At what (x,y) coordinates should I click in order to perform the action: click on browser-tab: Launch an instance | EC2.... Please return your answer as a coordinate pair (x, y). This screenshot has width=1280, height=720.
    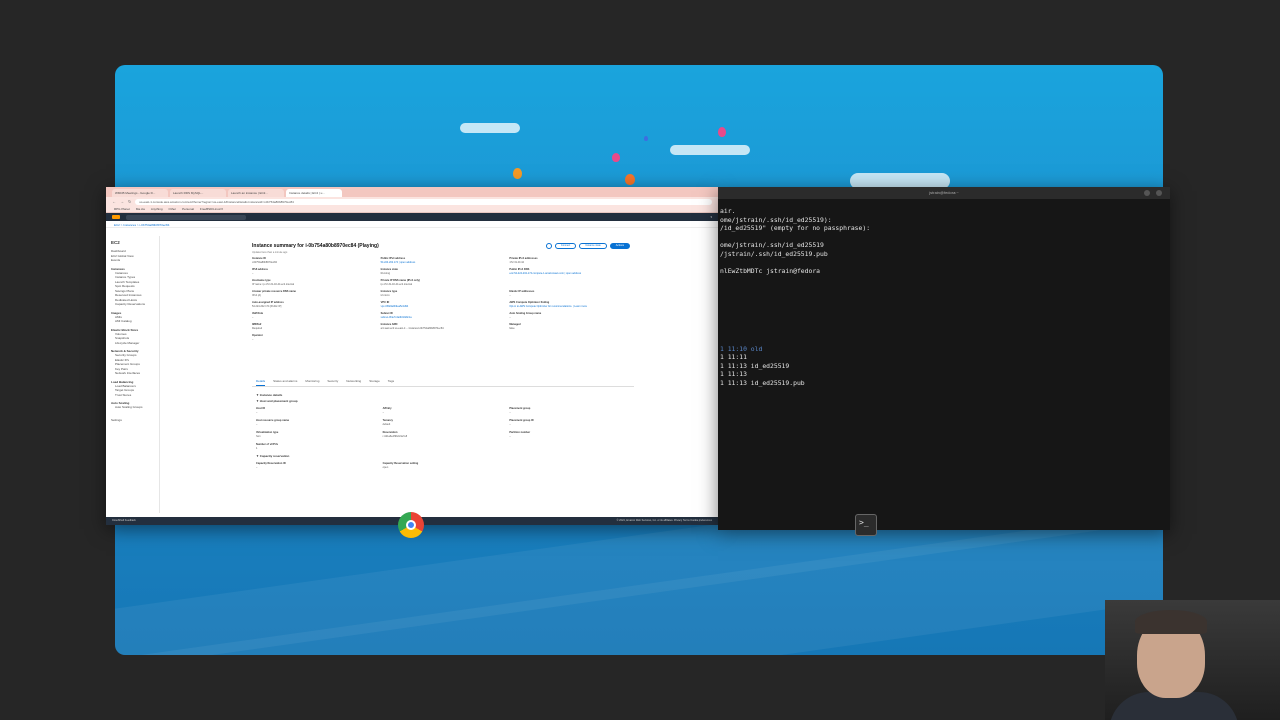
    Looking at the image, I should click on (256, 193).